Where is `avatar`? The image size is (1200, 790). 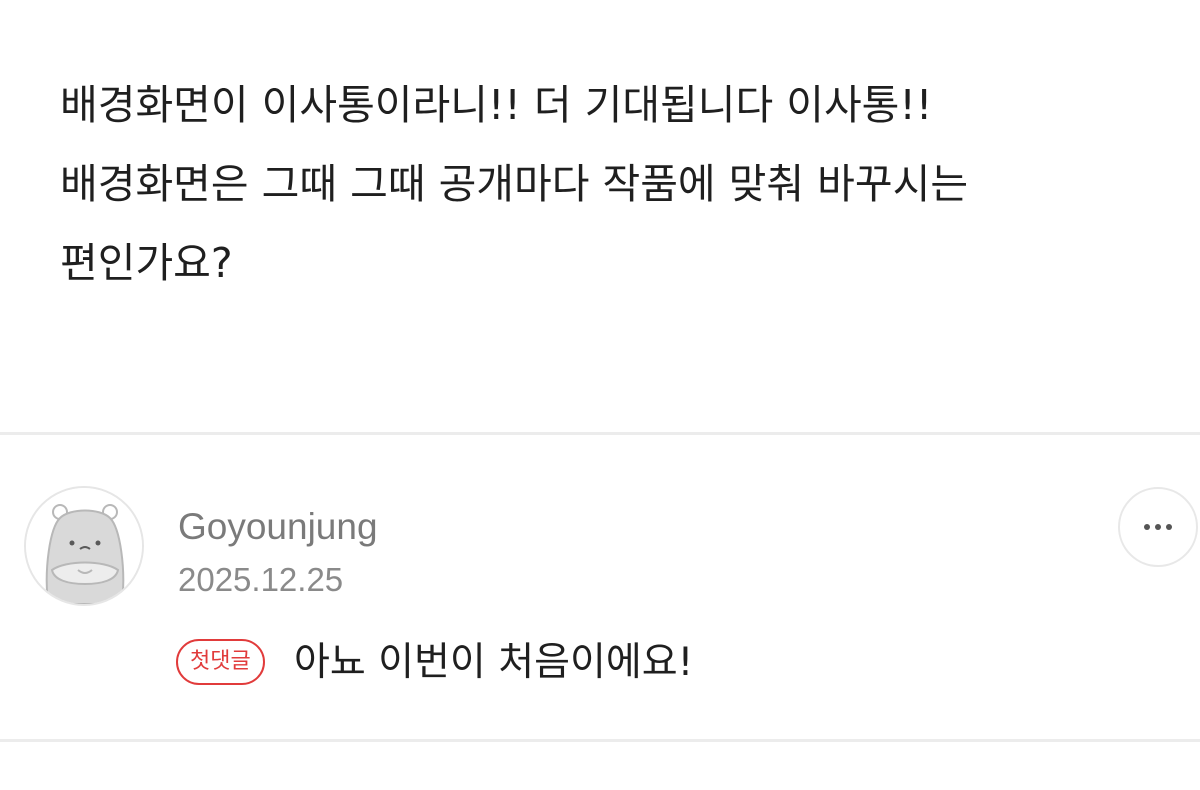
avatar is located at coordinates (84, 546).